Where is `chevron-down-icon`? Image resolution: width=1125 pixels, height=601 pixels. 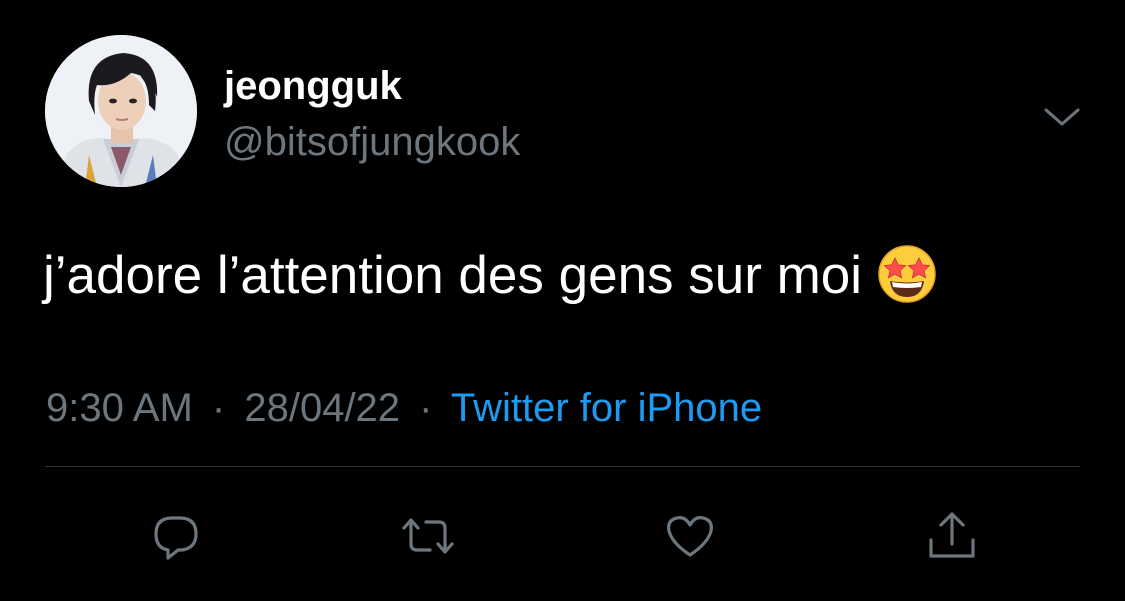
chevron-down-icon is located at coordinates (1062, 117).